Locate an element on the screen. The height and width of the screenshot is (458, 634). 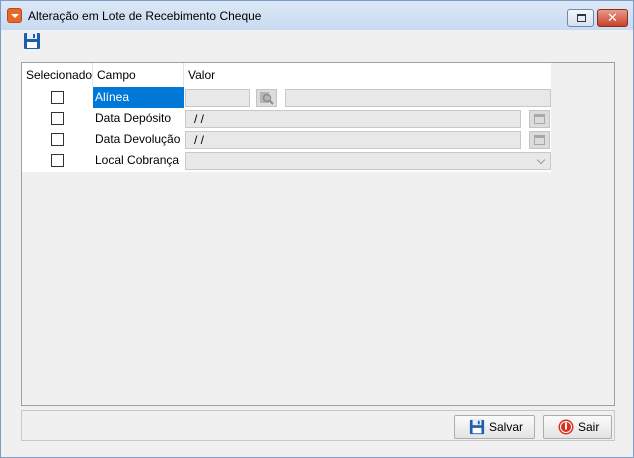
close-icon: ✕ is located at coordinates (612, 17).